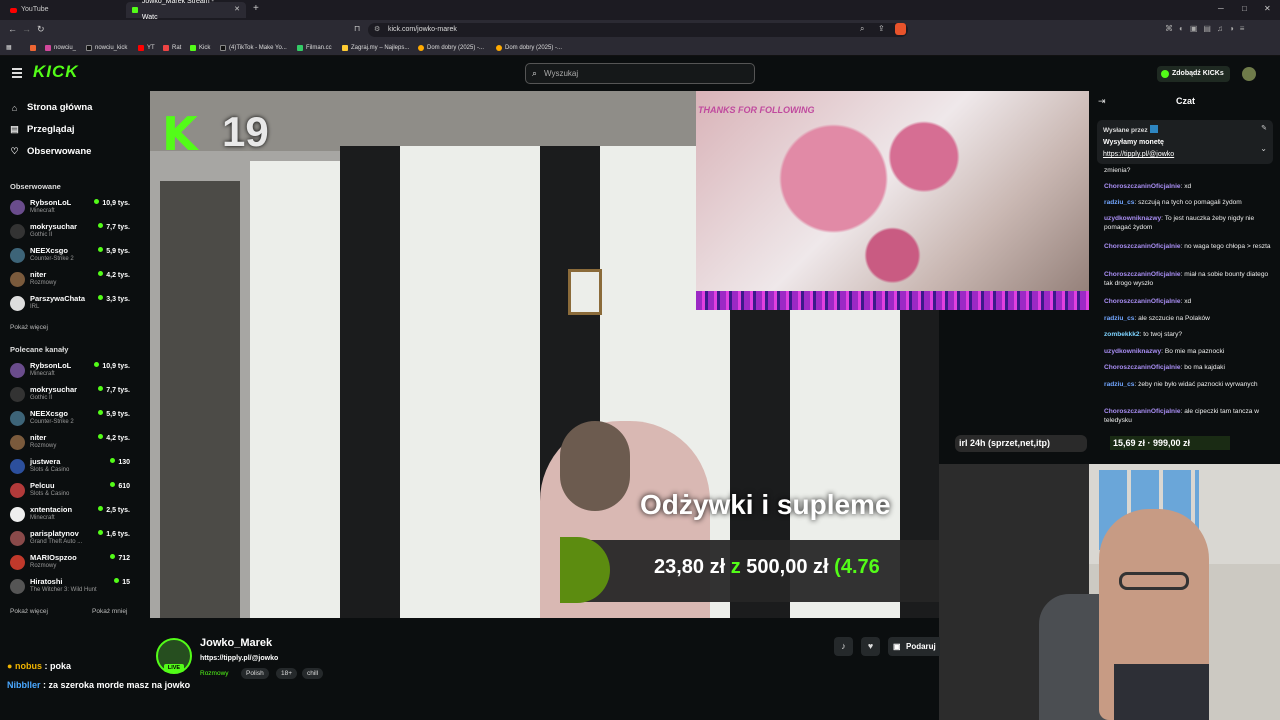  Describe the element at coordinates (9, 47) in the screenshot. I see `apps-icon: ▦` at that location.